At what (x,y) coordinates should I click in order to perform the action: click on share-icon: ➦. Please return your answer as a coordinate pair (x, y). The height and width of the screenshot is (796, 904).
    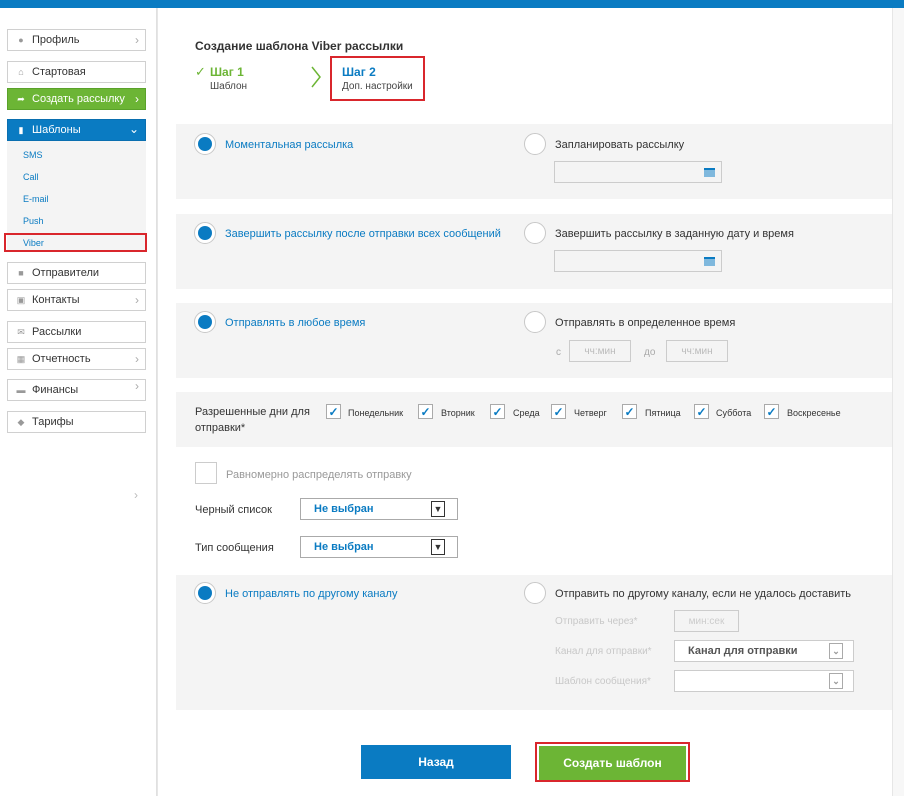
    Looking at the image, I should click on (21, 98).